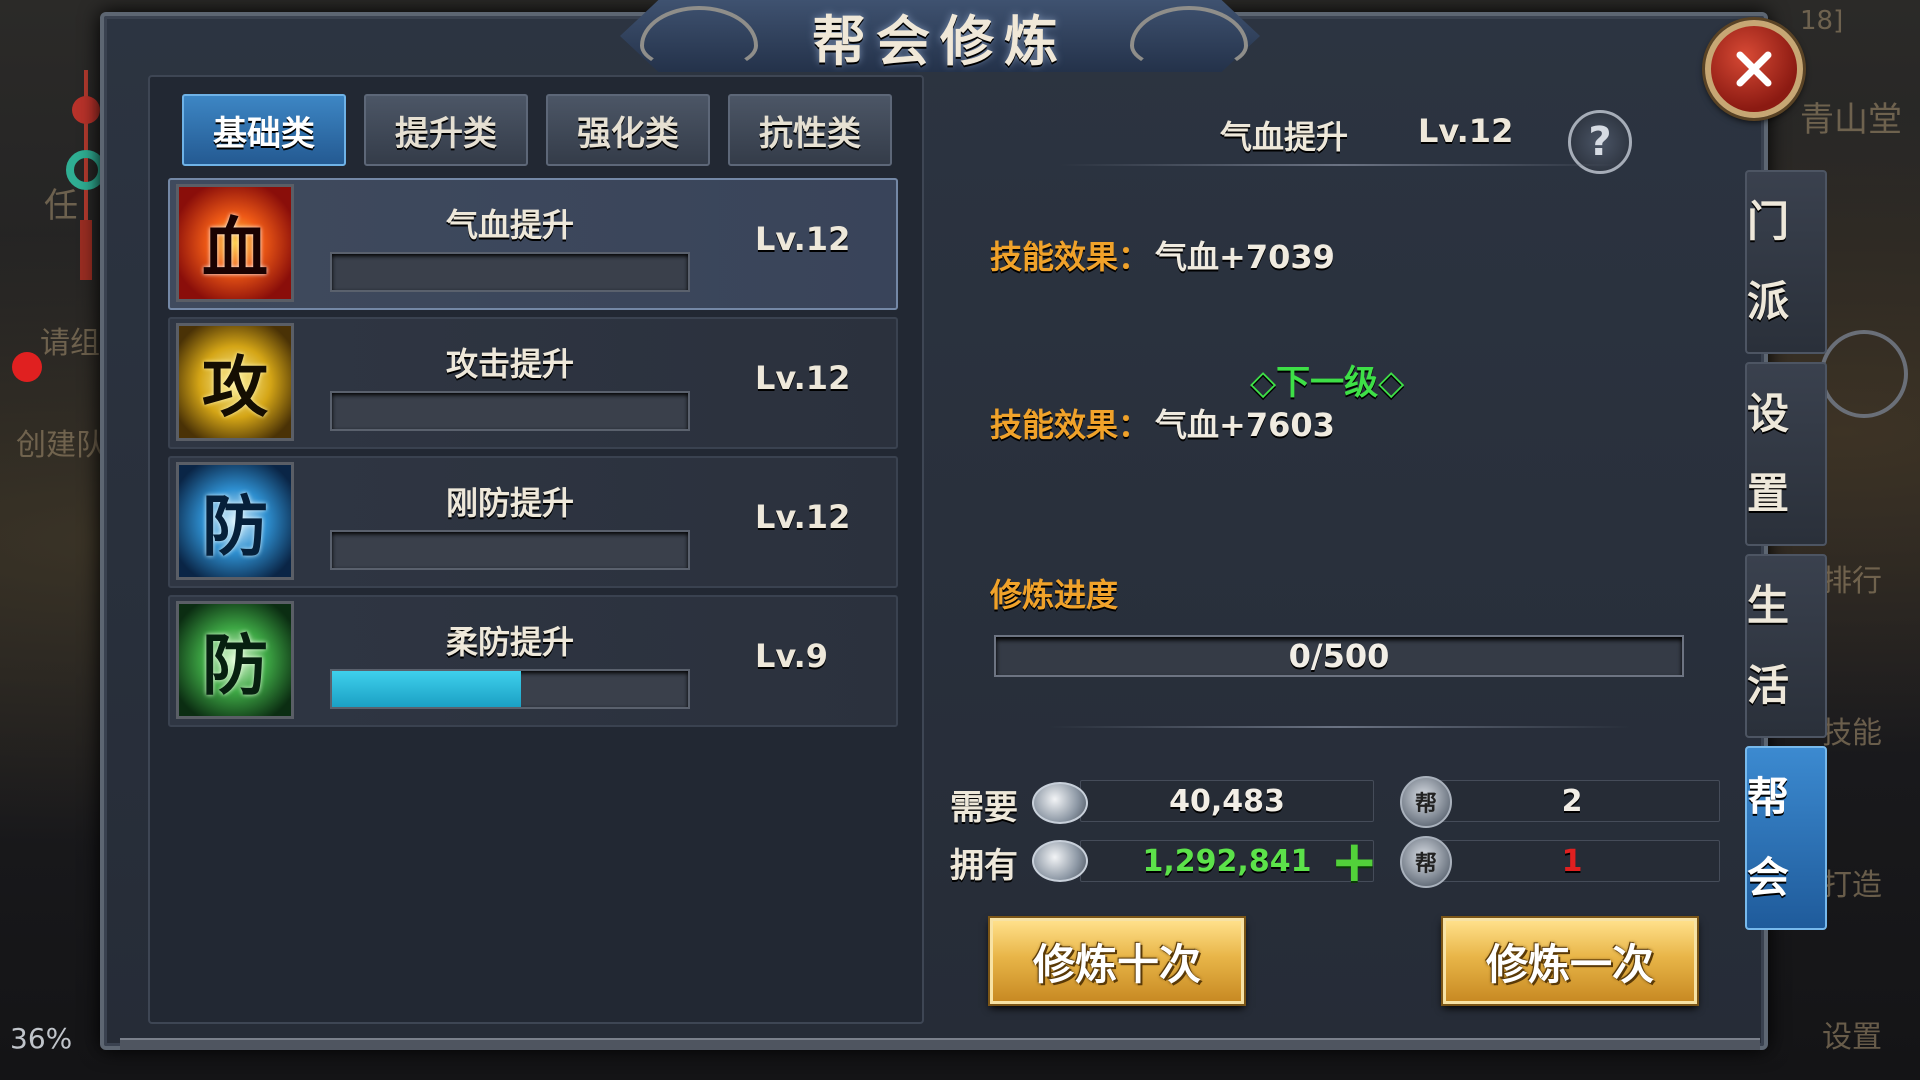 This screenshot has height=1080, width=1920. What do you see at coordinates (1852, 1037) in the screenshot?
I see `bg-text-right-5: 设置` at bounding box center [1852, 1037].